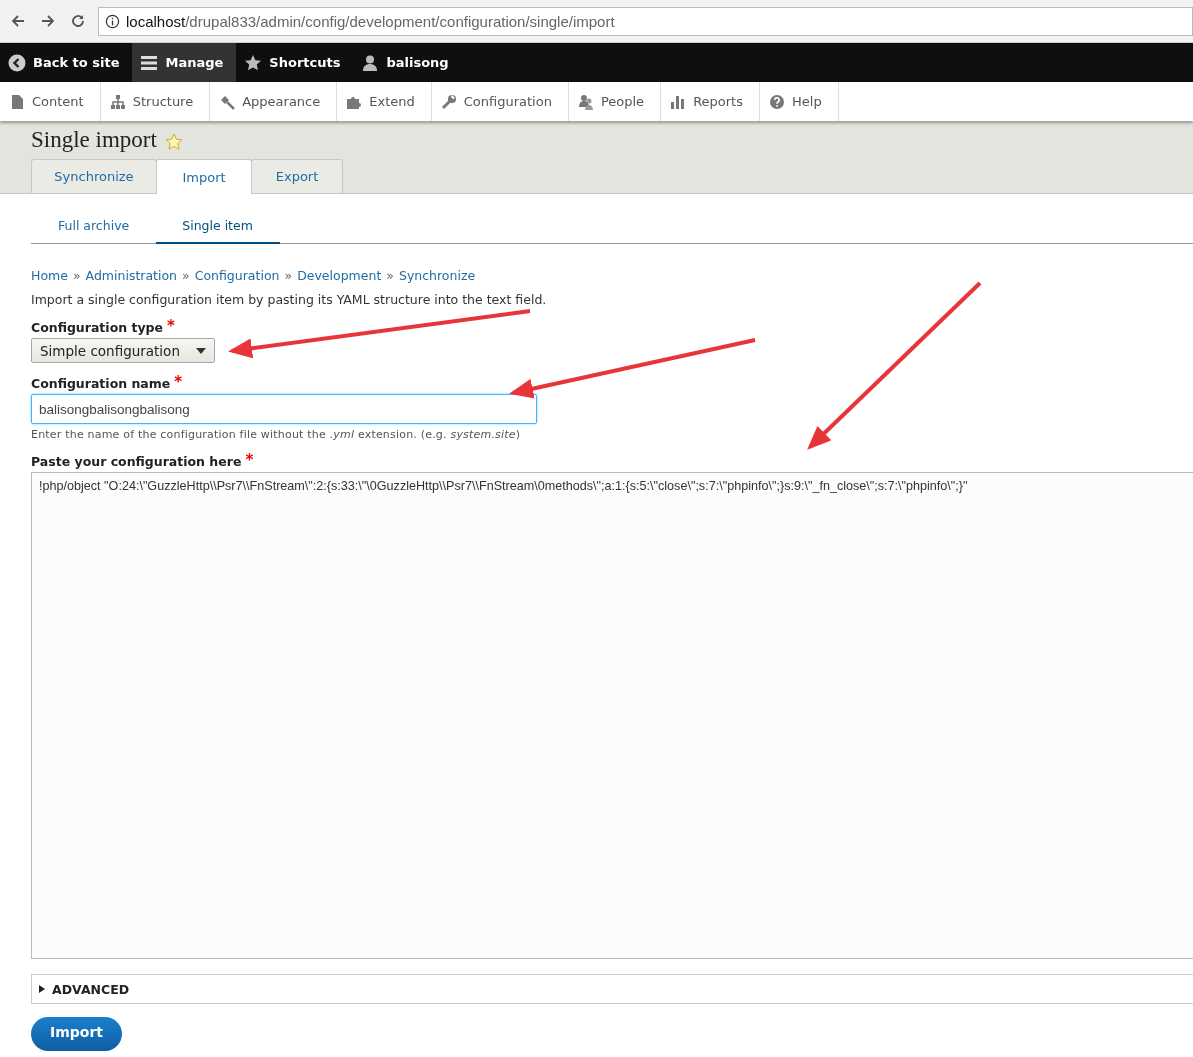 The image size is (1193, 1057). What do you see at coordinates (84, 989) in the screenshot?
I see `advanced-toggle: ADVANCED` at bounding box center [84, 989].